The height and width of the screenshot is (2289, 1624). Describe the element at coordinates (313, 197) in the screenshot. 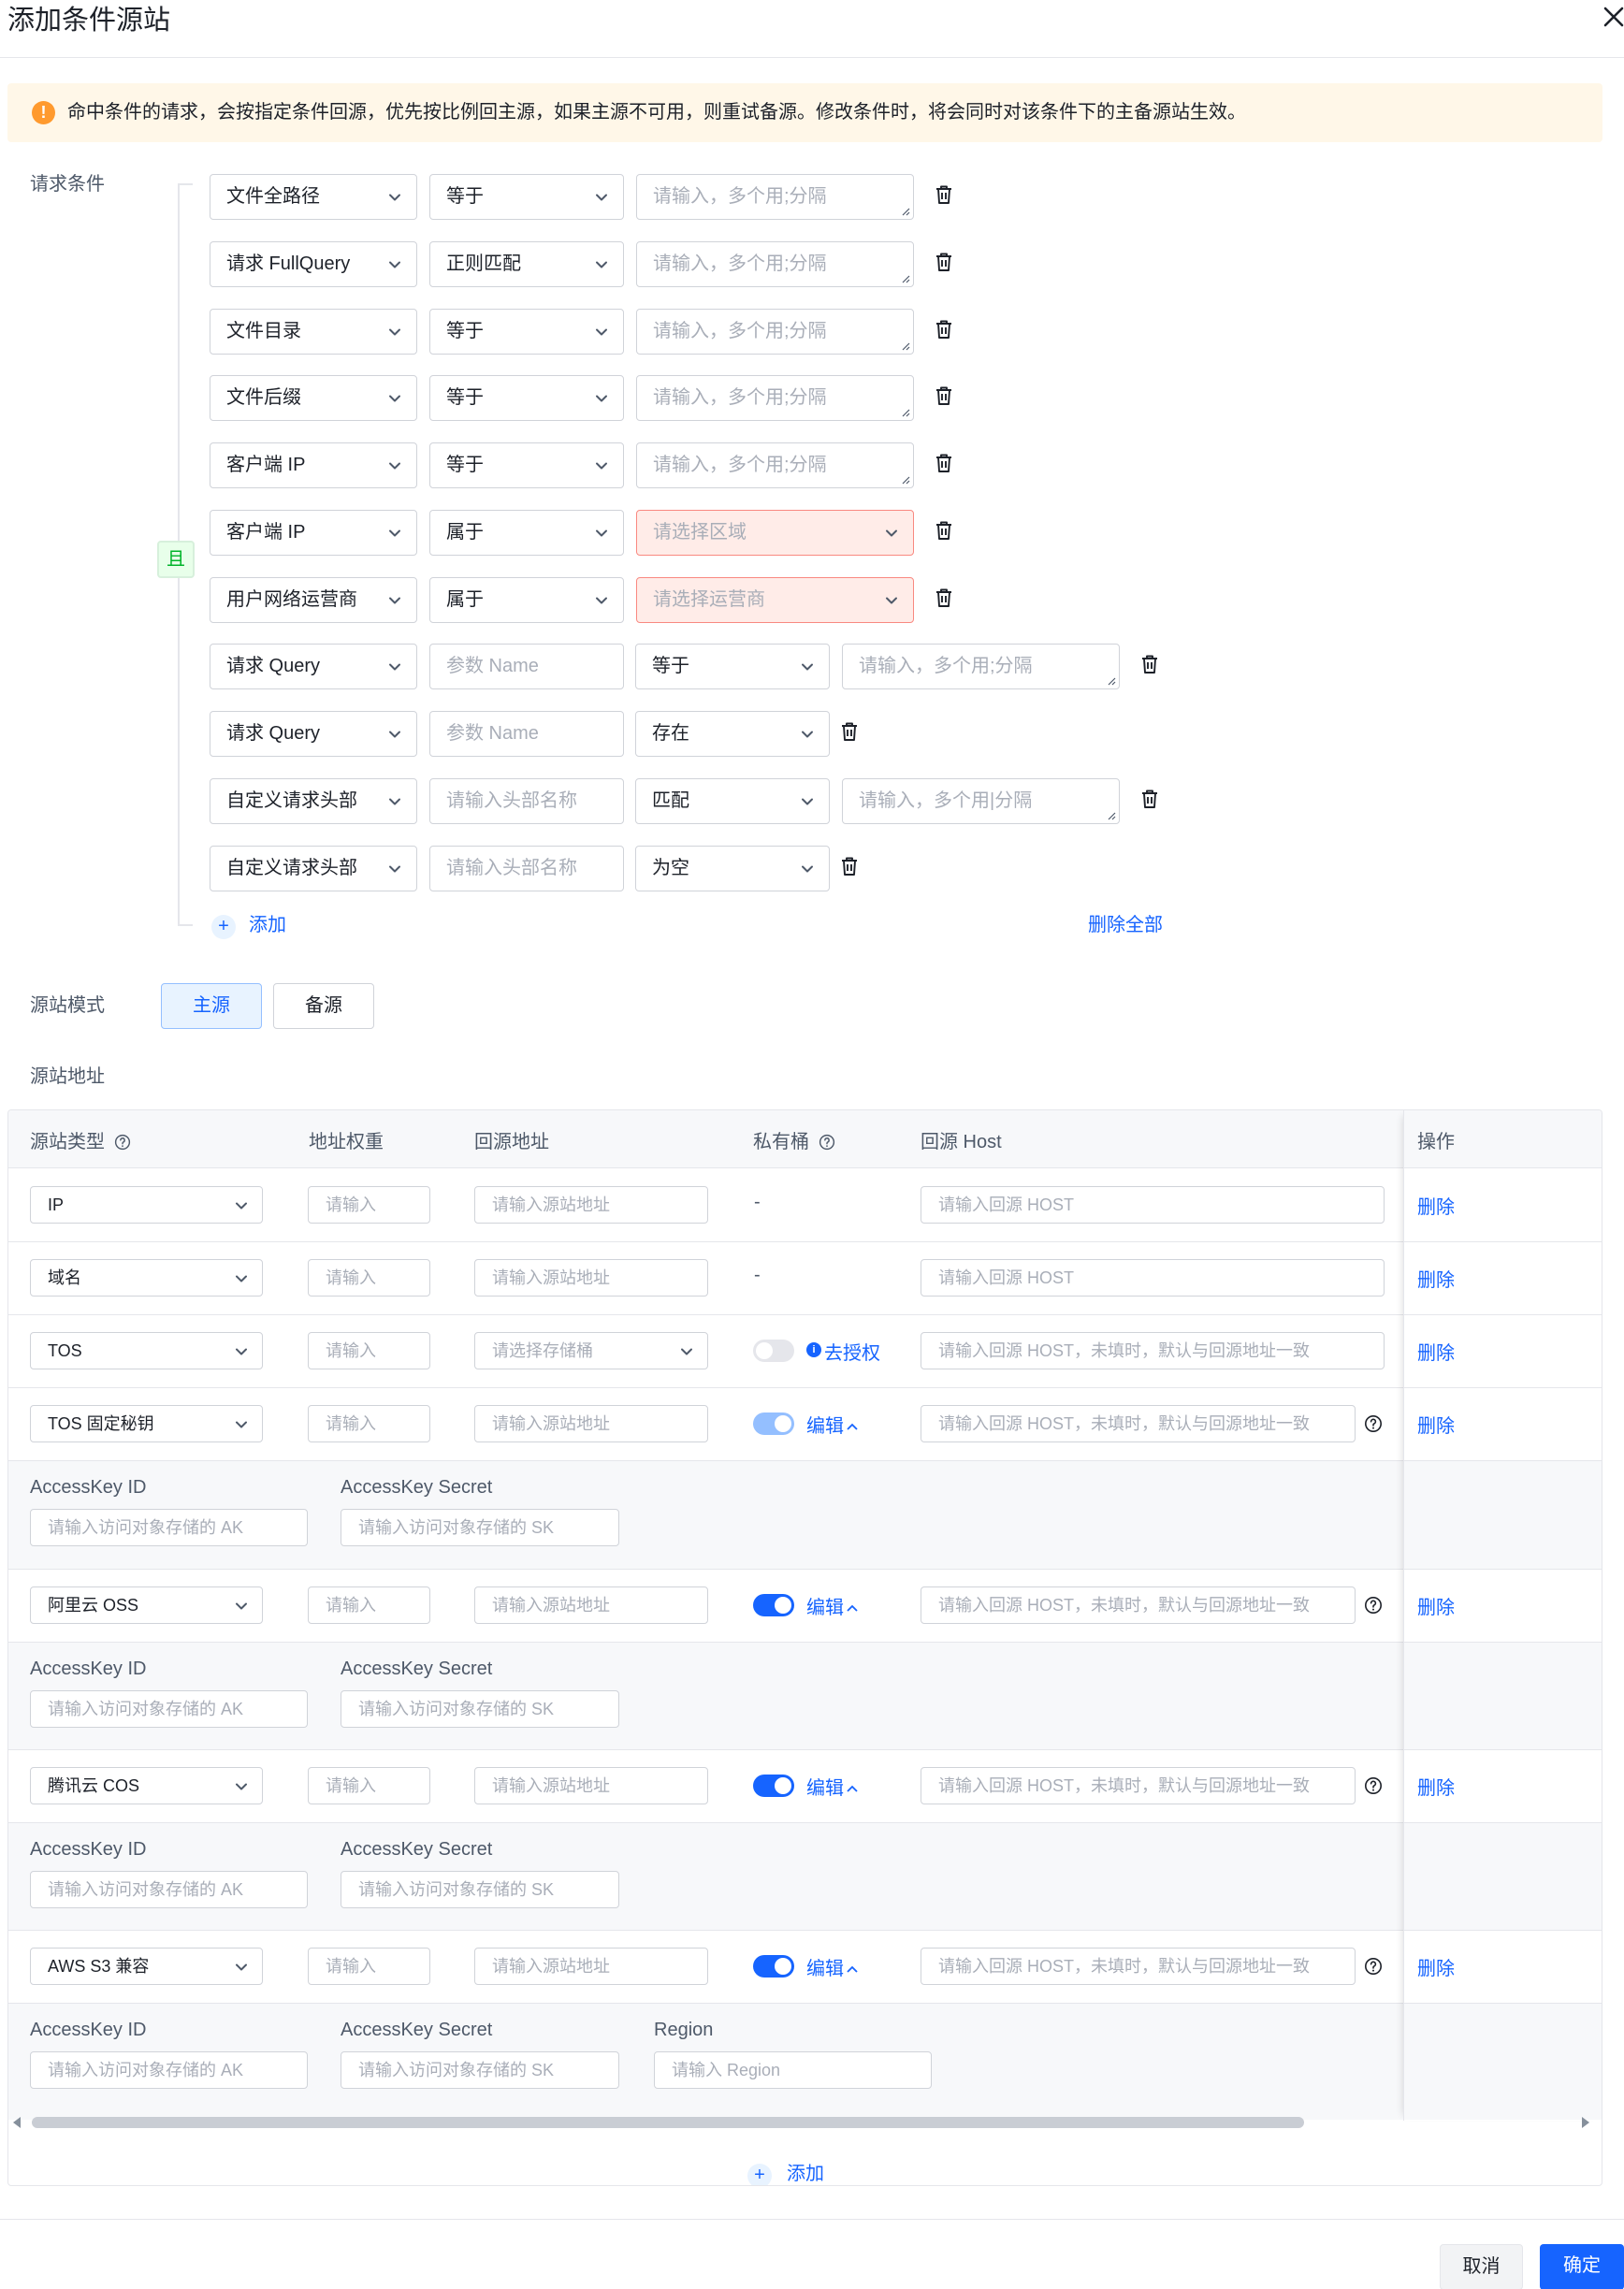

I see `condition-field-select: 文件全路径` at that location.